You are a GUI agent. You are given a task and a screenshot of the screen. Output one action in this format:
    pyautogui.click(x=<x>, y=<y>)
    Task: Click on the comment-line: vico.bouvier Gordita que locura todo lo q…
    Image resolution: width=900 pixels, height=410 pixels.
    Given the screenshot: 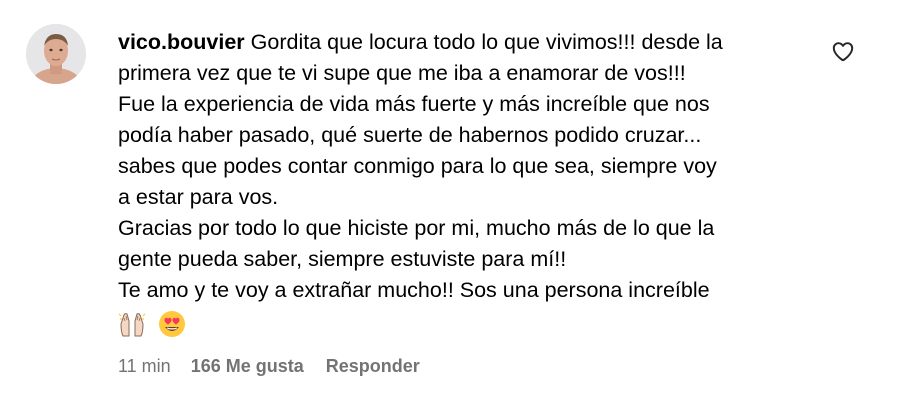 What is the action you would take?
    pyautogui.click(x=463, y=42)
    